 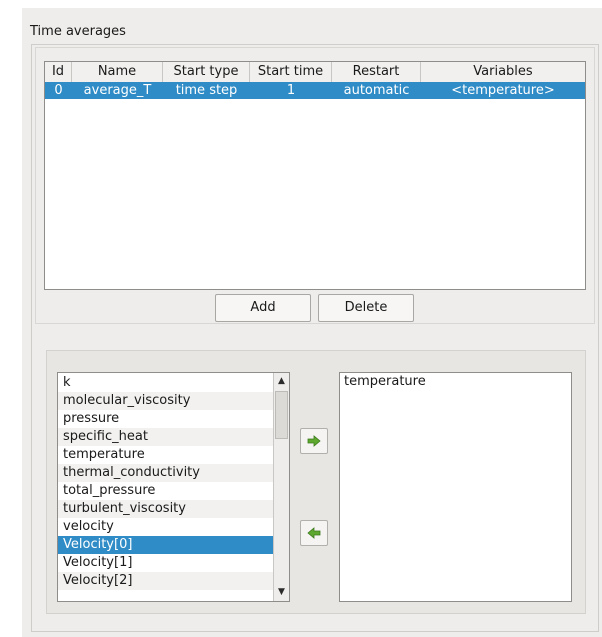 I want to click on remove-variable-button, so click(x=314, y=533).